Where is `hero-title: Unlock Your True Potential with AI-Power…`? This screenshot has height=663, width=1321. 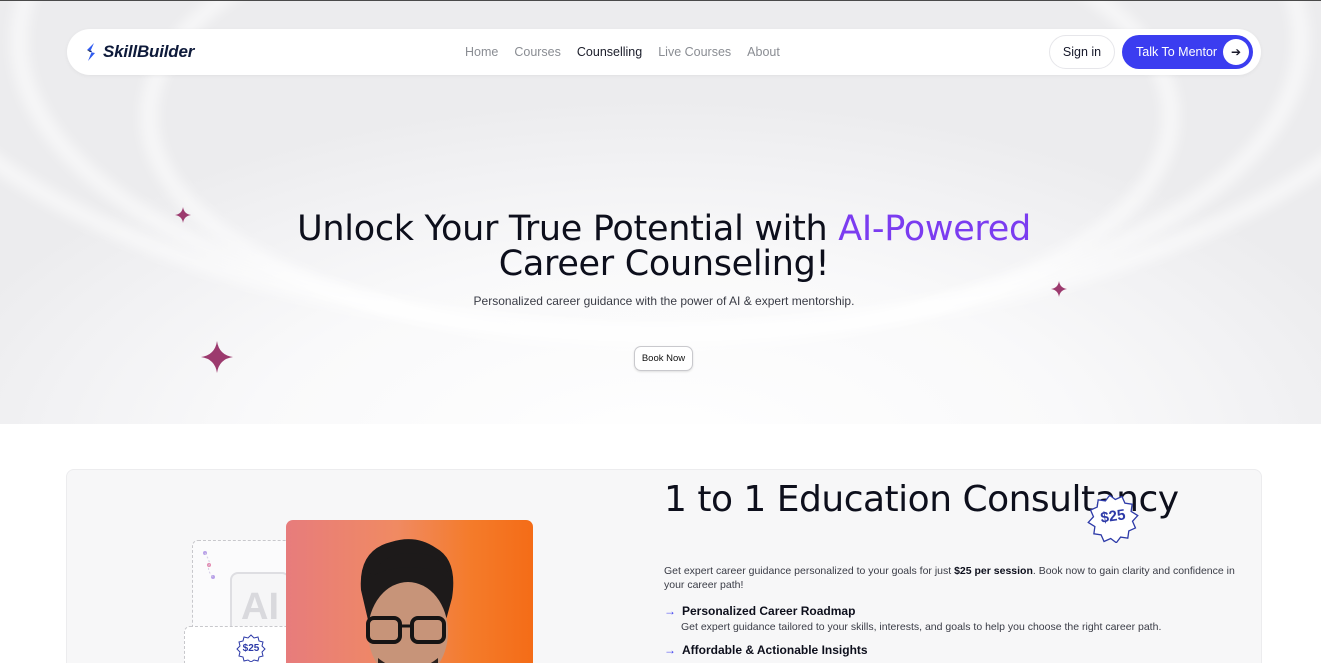
hero-title: Unlock Your True Potential with AI-Power… is located at coordinates (664, 247).